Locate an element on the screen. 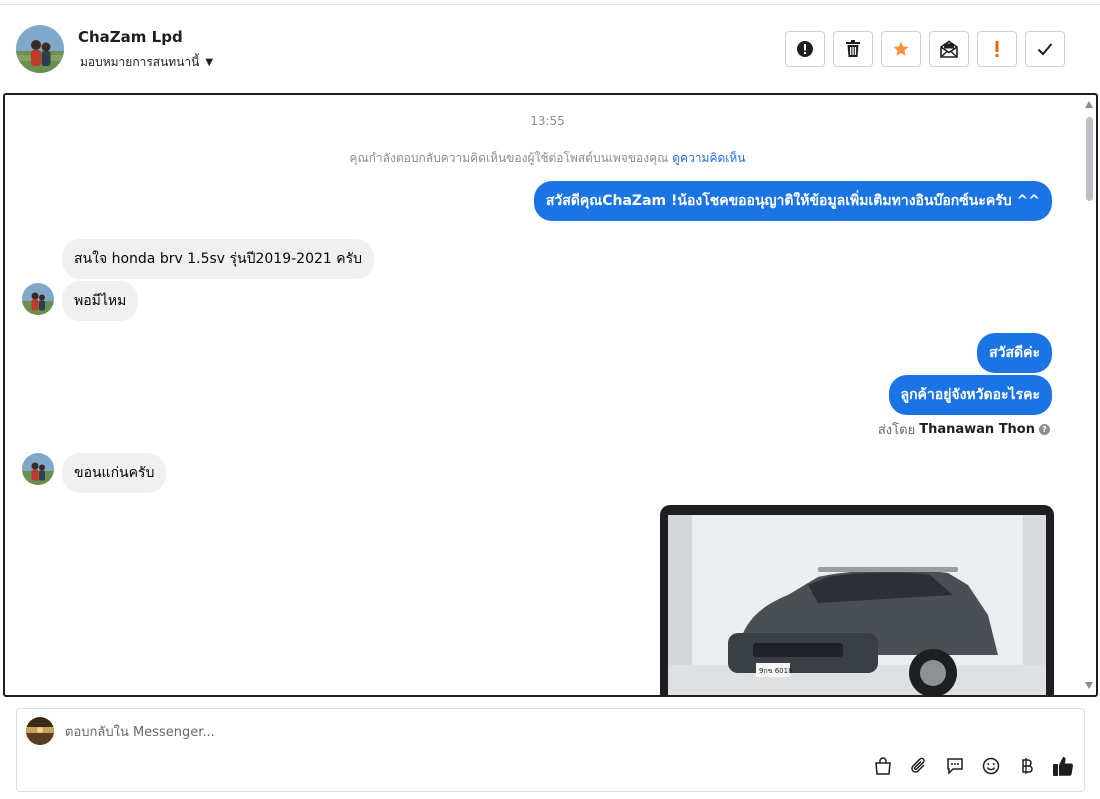 The image size is (1100, 799). saved-replies-icon is located at coordinates (955, 766).